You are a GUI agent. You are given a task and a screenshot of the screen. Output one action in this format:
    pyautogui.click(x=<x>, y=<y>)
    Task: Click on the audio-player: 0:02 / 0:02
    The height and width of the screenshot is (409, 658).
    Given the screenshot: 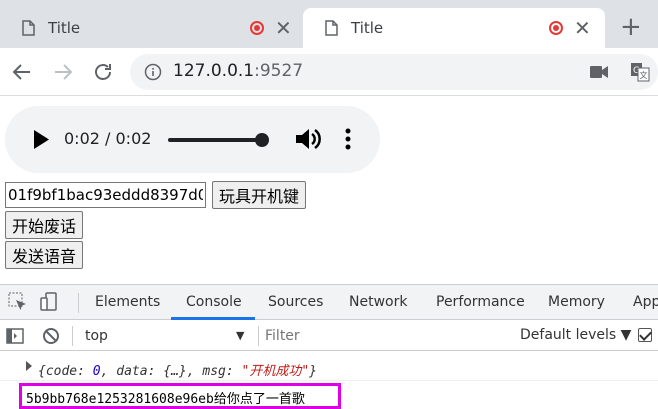 What is the action you would take?
    pyautogui.click(x=192, y=139)
    